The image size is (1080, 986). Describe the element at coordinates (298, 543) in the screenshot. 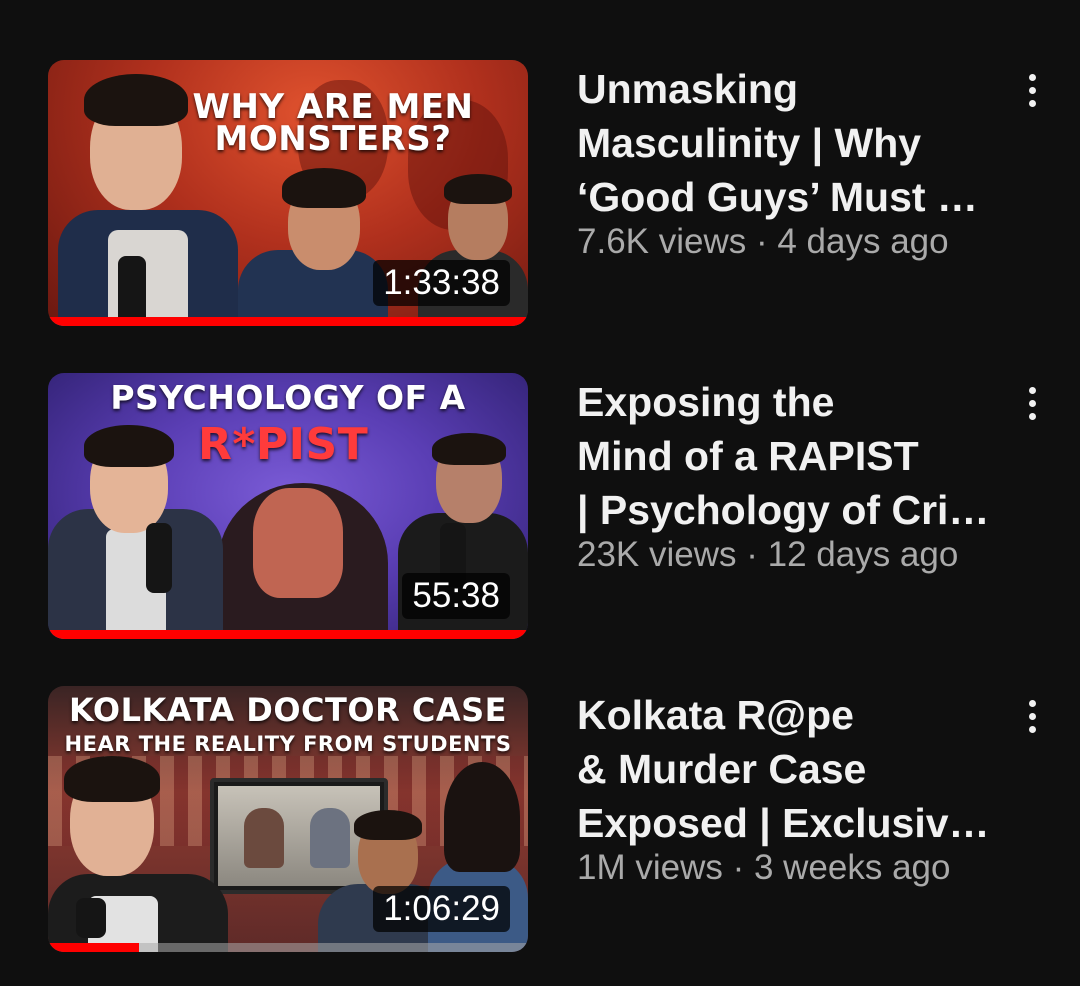

I see `thumbnail-hands` at that location.